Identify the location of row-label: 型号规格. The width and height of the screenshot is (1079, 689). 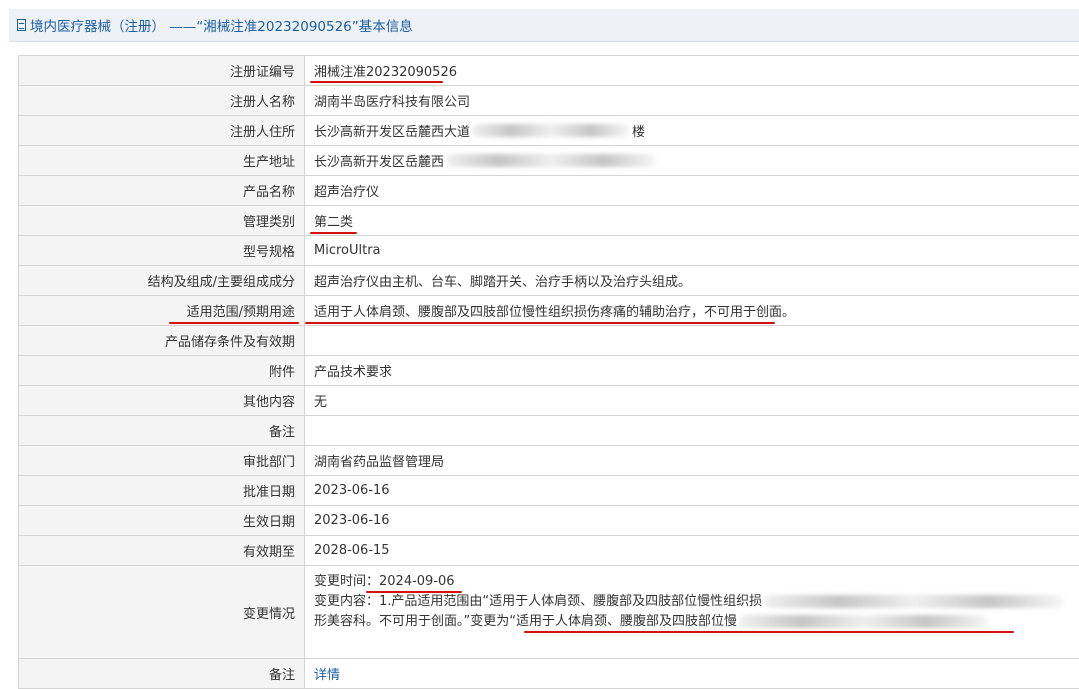
(162, 250).